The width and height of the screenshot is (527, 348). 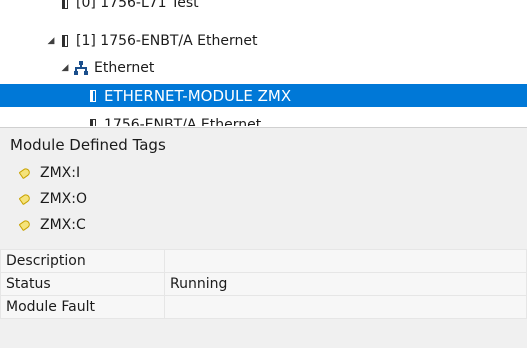 I want to click on property-value: Running, so click(x=345, y=284).